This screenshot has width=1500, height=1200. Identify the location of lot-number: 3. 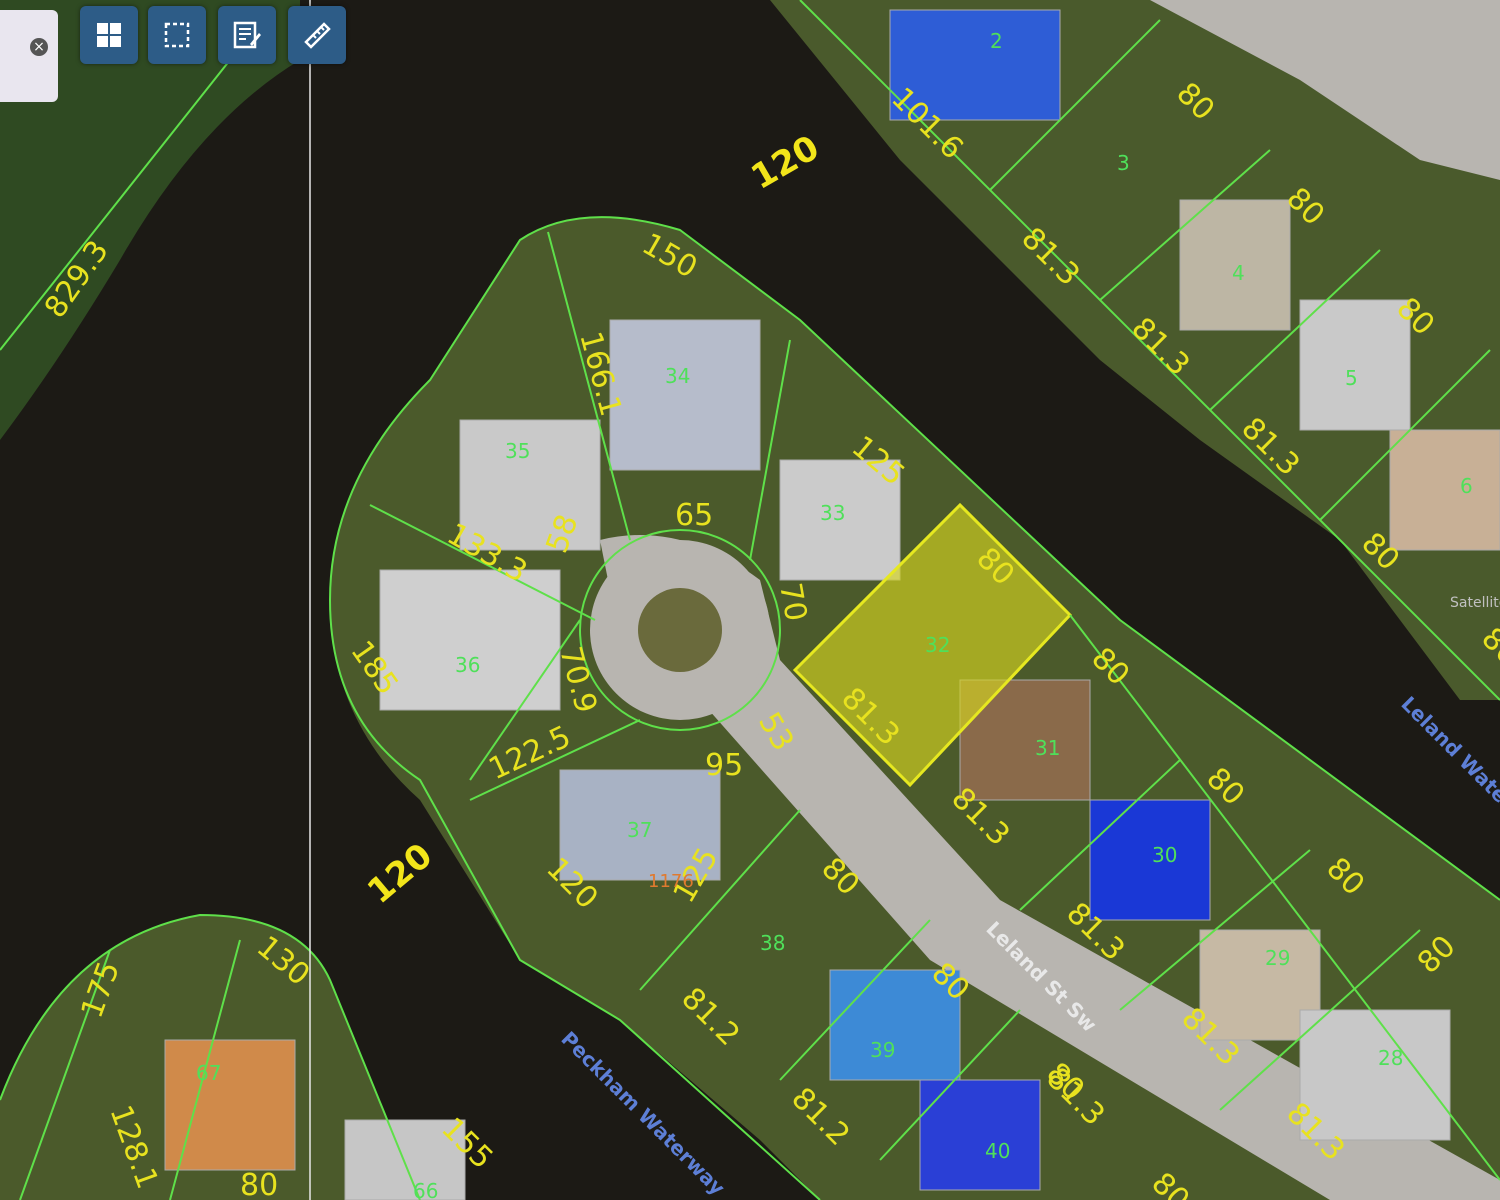
(1123, 163).